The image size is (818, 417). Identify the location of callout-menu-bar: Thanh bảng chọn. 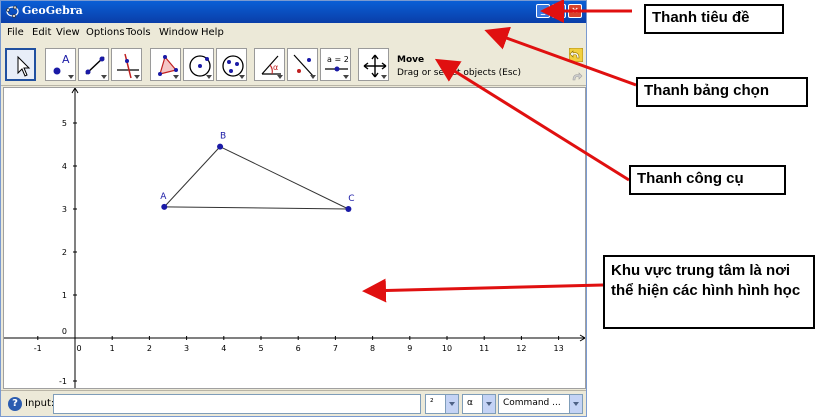
(722, 92).